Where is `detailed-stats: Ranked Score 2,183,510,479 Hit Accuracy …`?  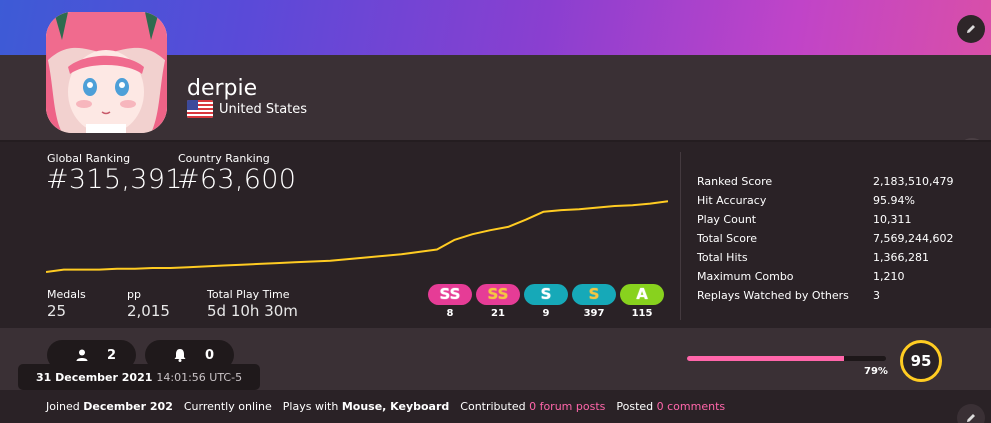
detailed-stats: Ranked Score 2,183,510,479 Hit Accuracy … is located at coordinates (832, 238).